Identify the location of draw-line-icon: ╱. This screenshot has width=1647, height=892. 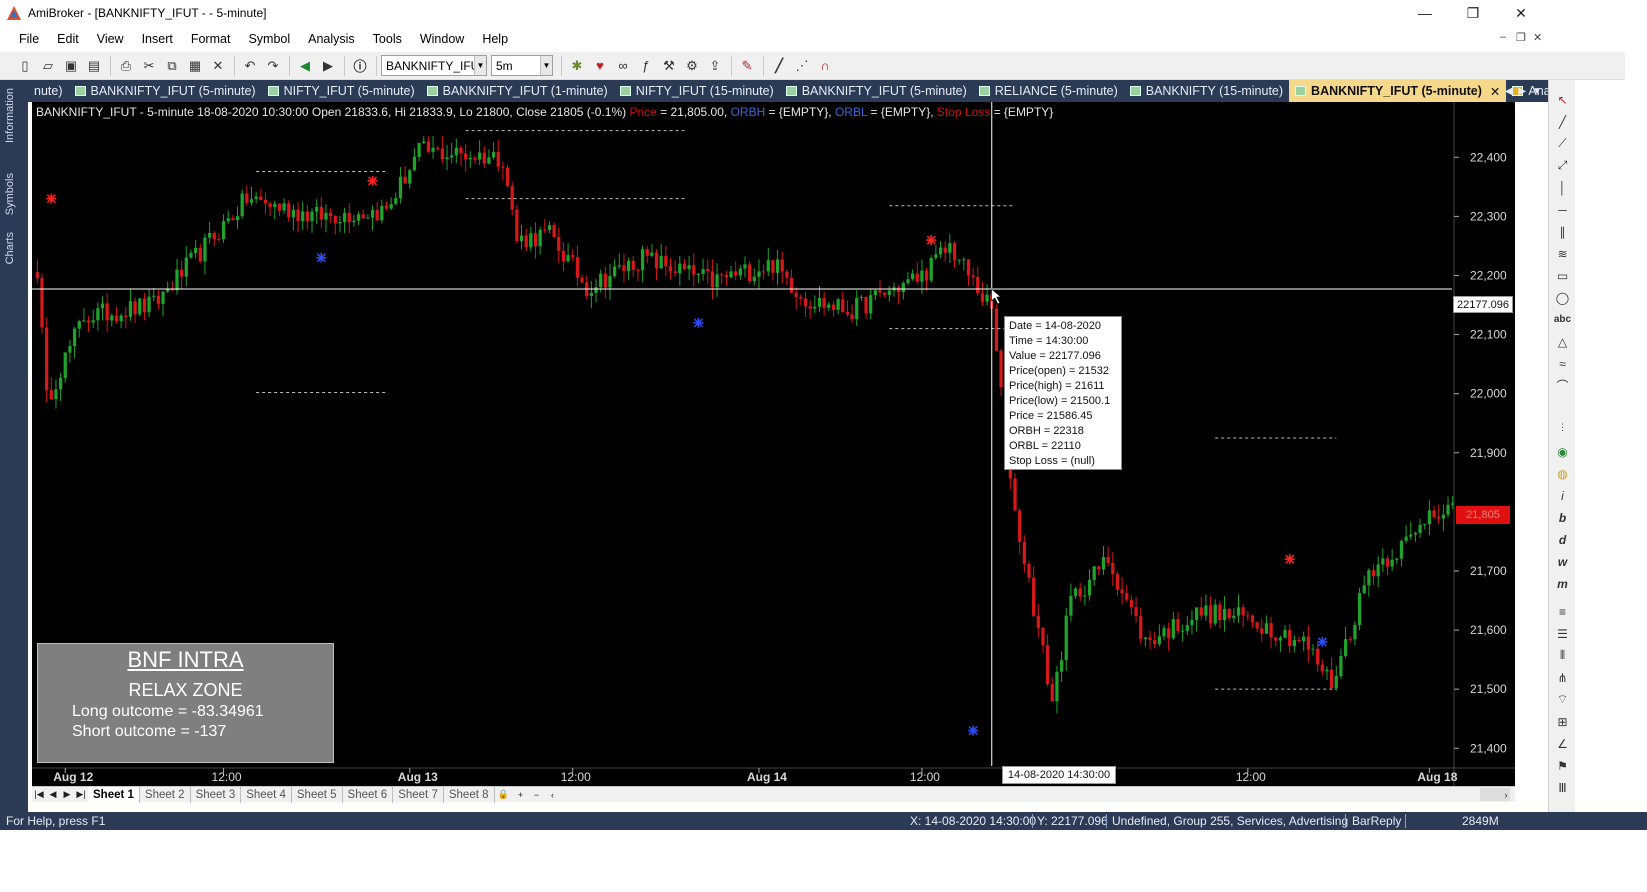
(779, 66).